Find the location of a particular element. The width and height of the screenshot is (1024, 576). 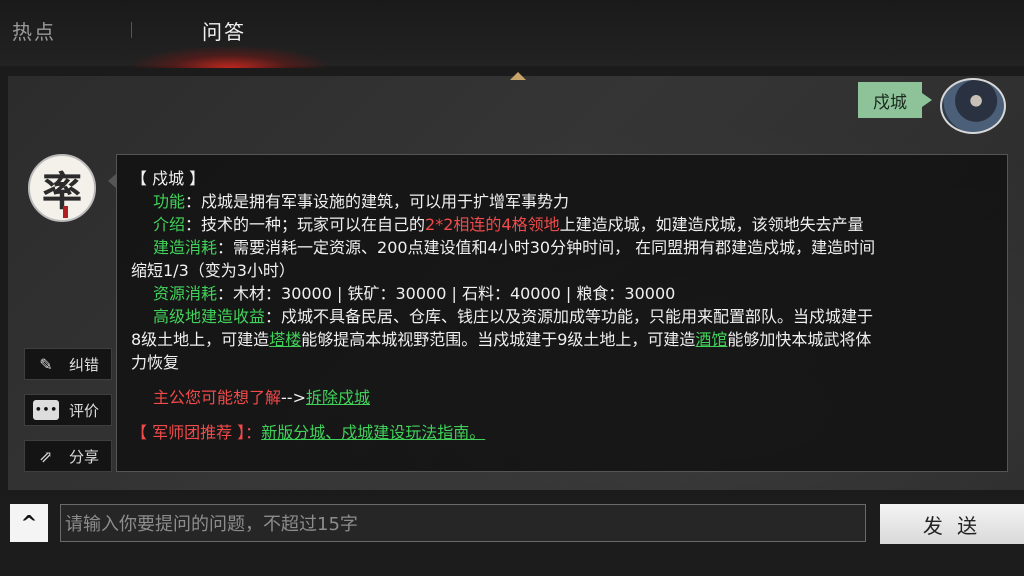

function-text: ：戍城是拥有军事设施的建筑，可以用于扩增军事势力 is located at coordinates (377, 201).